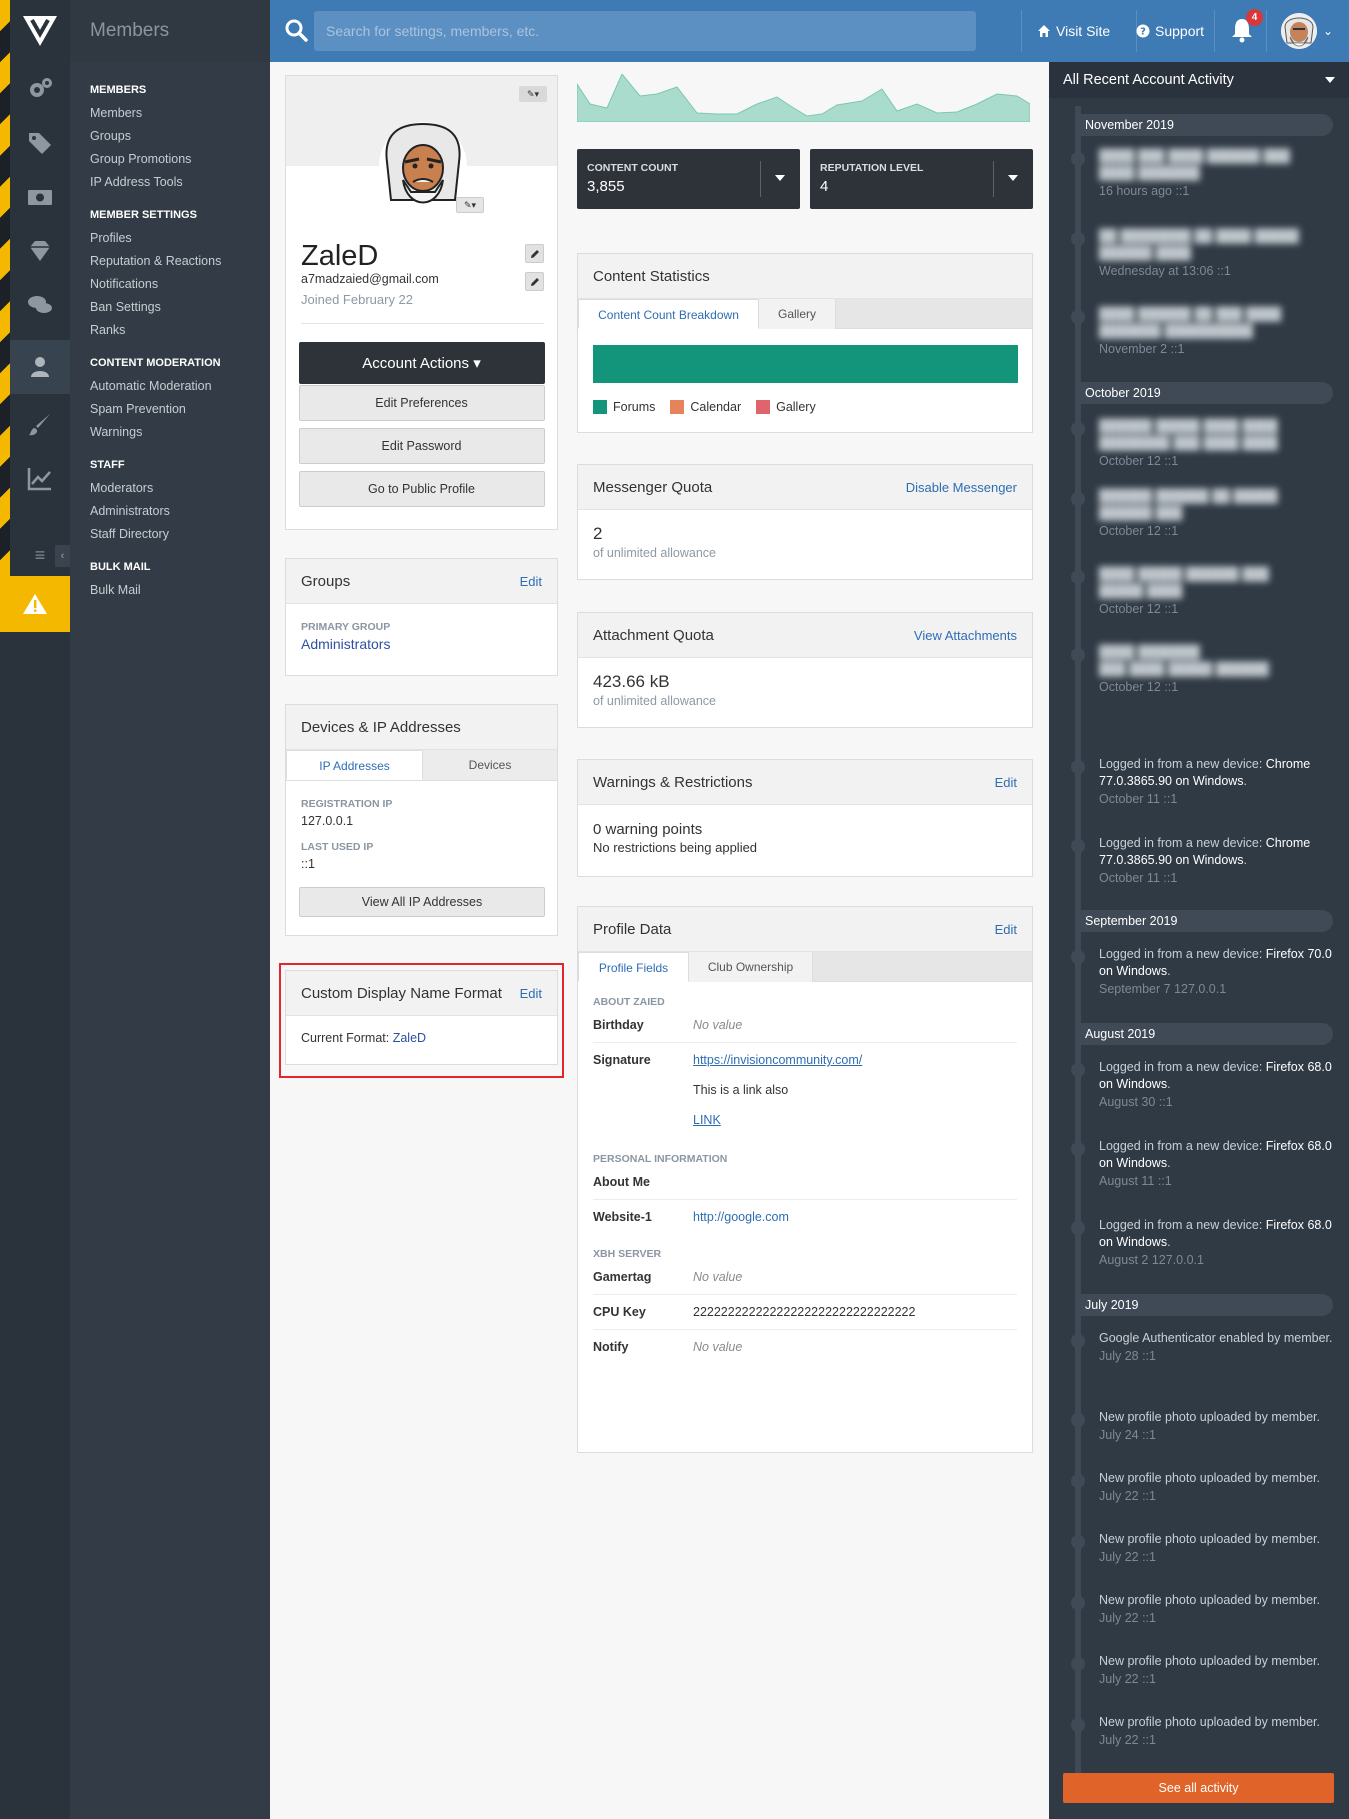  What do you see at coordinates (1184, 660) in the screenshot?
I see `redacted-text: ████ ███████ ███ ████ █████ ██████` at bounding box center [1184, 660].